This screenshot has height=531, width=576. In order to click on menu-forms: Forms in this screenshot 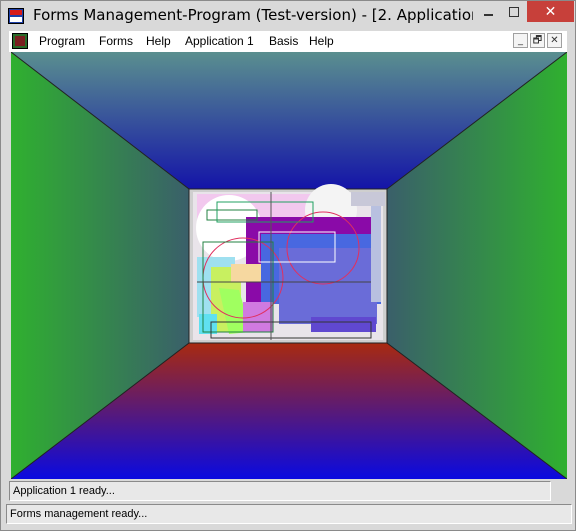, I will do `click(116, 41)`.